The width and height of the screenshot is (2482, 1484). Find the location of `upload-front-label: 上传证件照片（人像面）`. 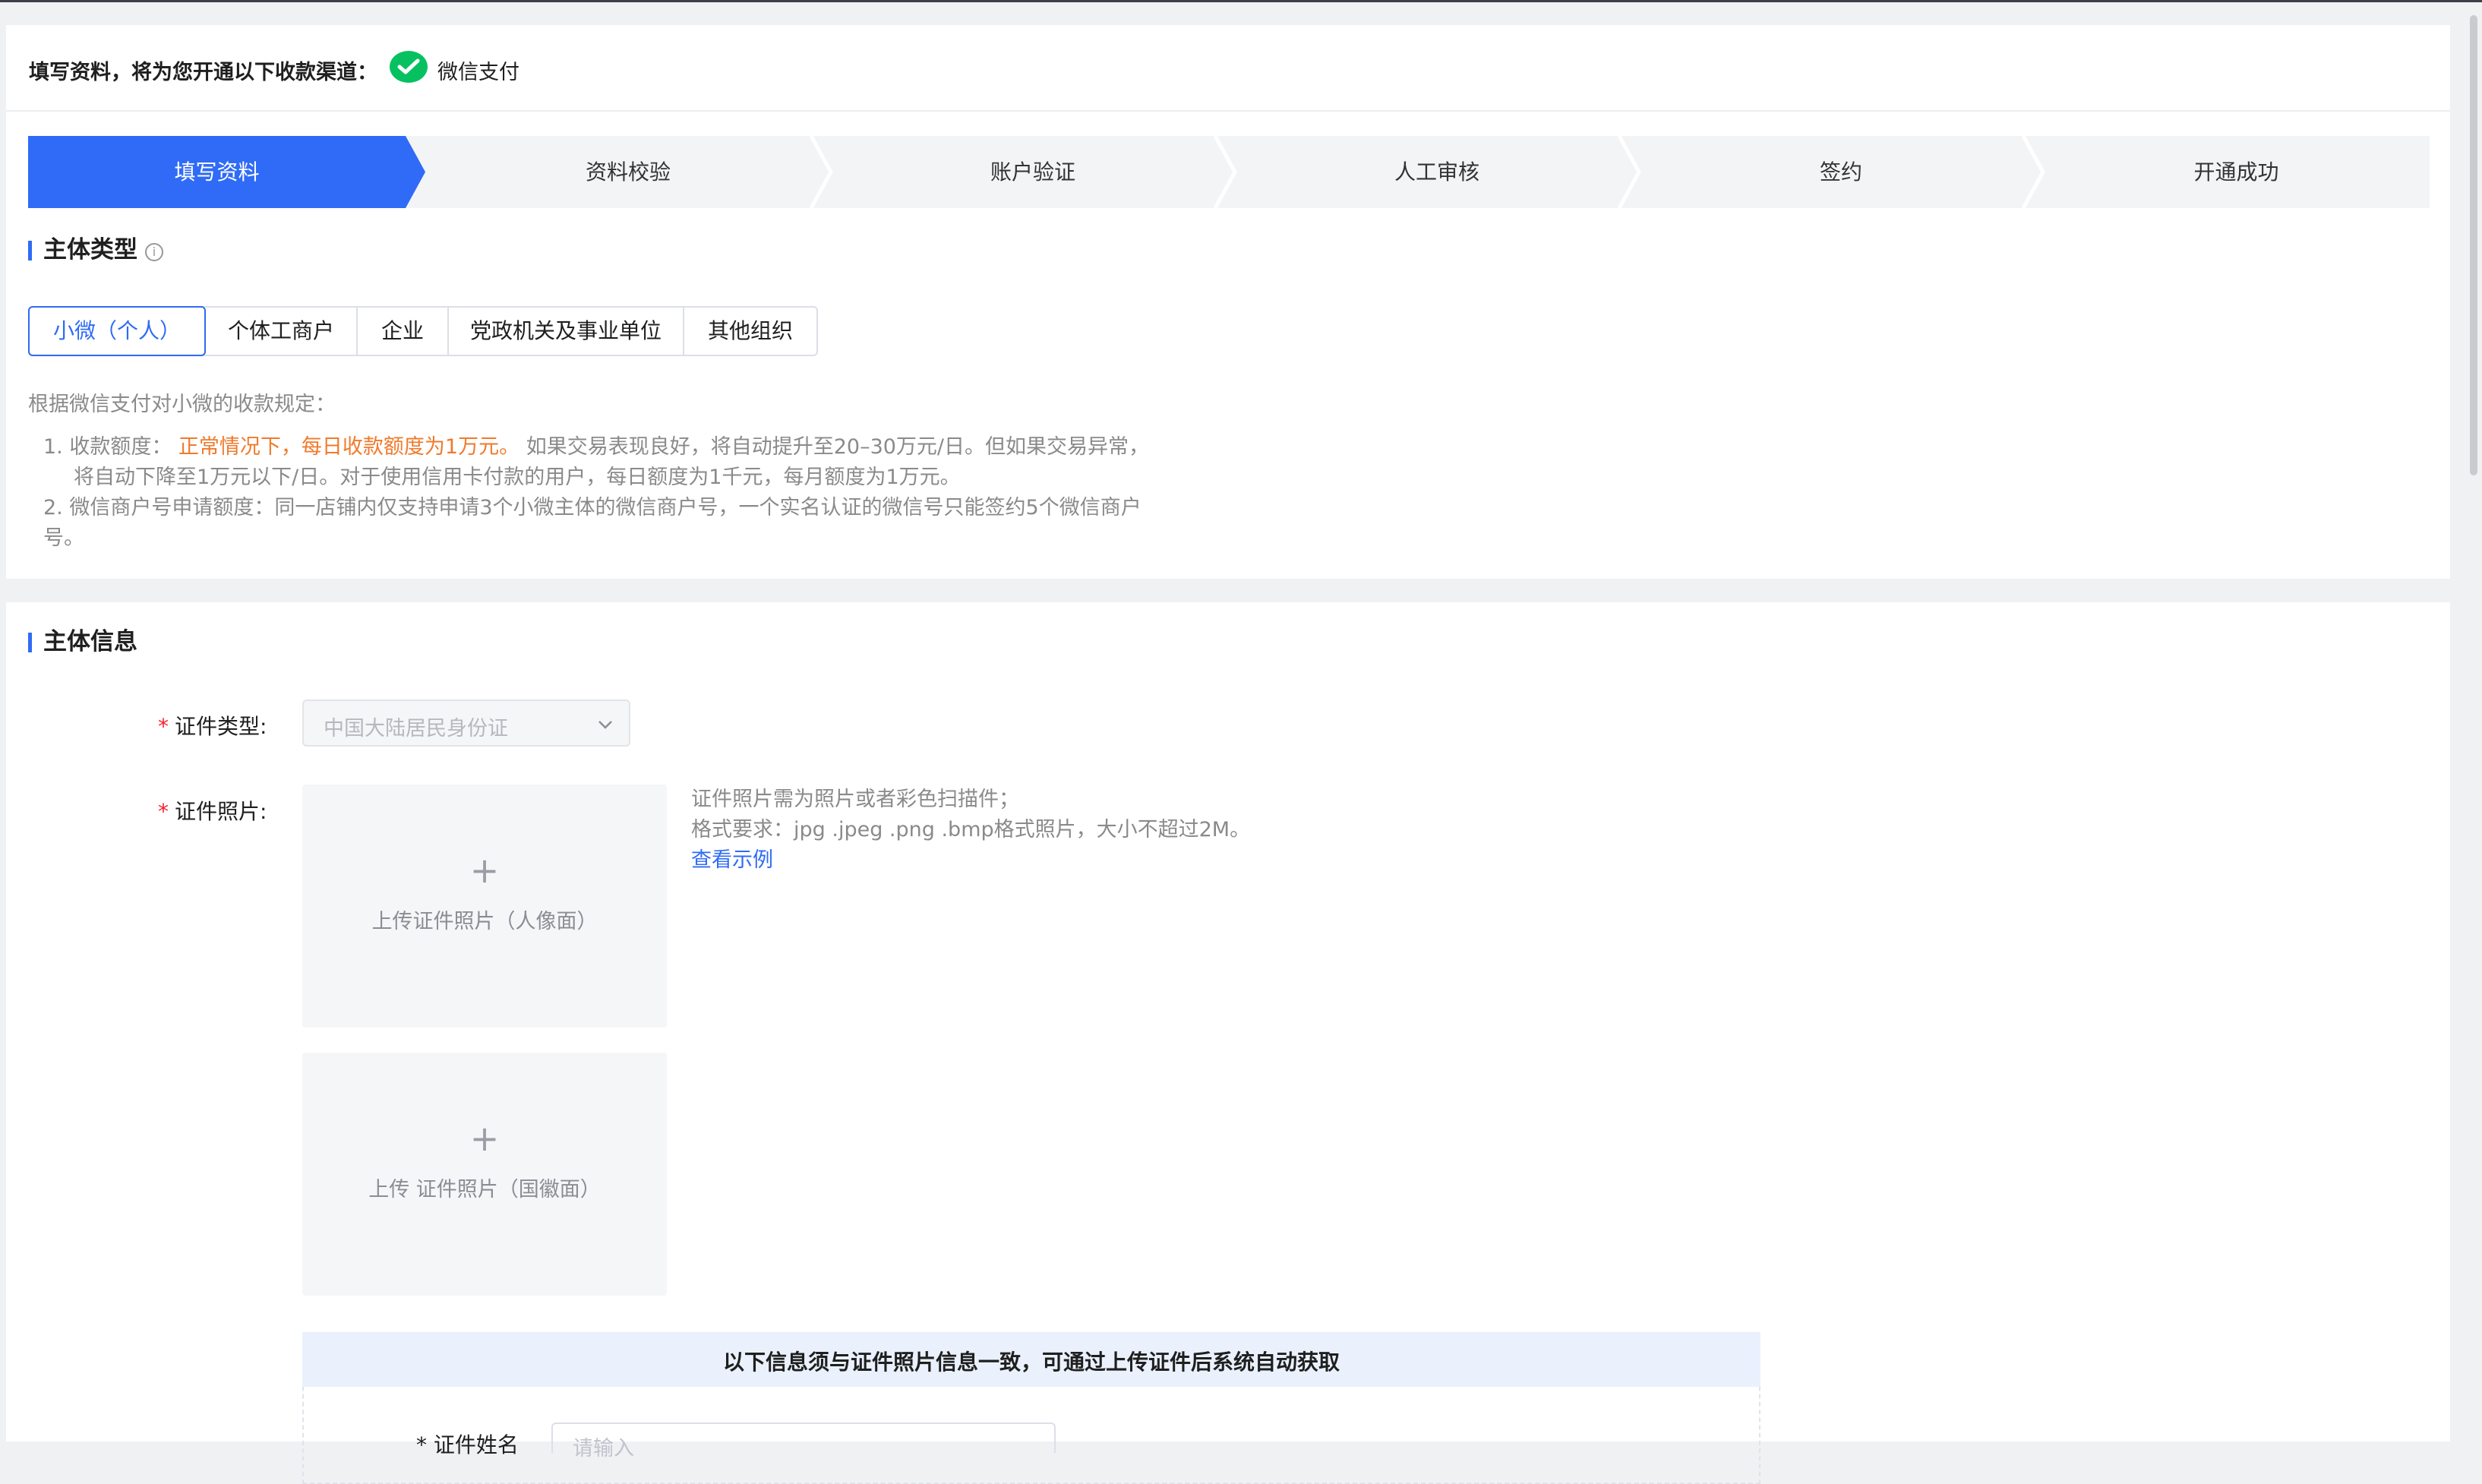

upload-front-label: 上传证件照片（人像面） is located at coordinates (484, 921).